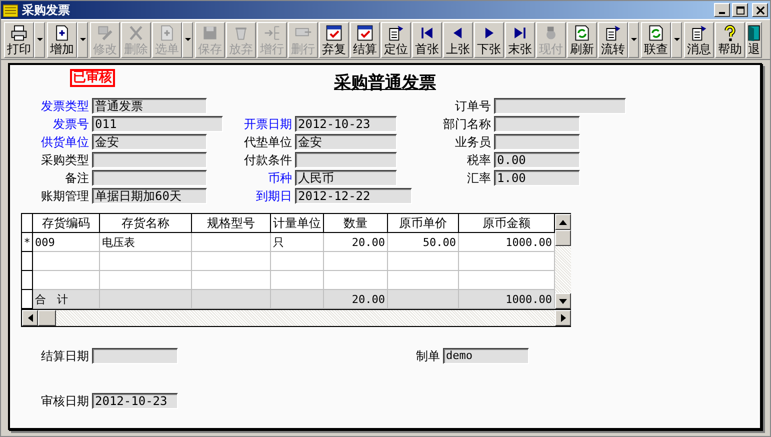 The image size is (771, 437). I want to click on refresh-icon, so click(656, 33).